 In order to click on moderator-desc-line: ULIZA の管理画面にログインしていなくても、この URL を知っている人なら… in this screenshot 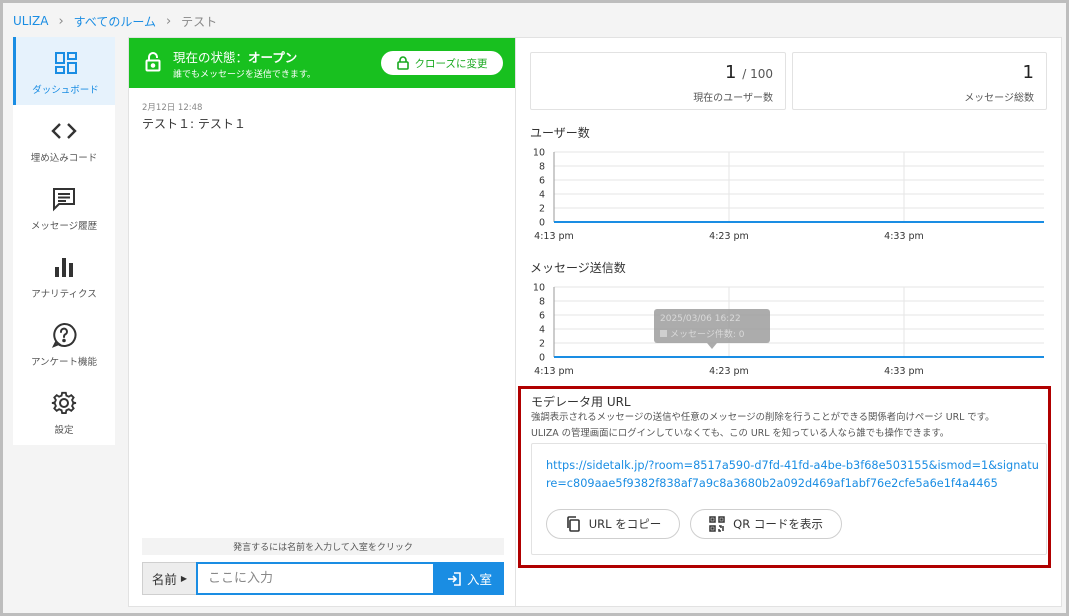, I will do `click(740, 433)`.